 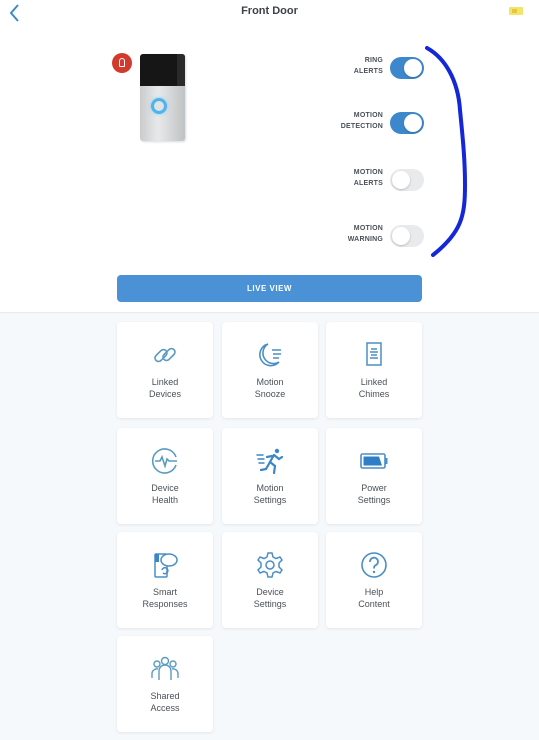 I want to click on tile-label: Device Settings, so click(x=270, y=598).